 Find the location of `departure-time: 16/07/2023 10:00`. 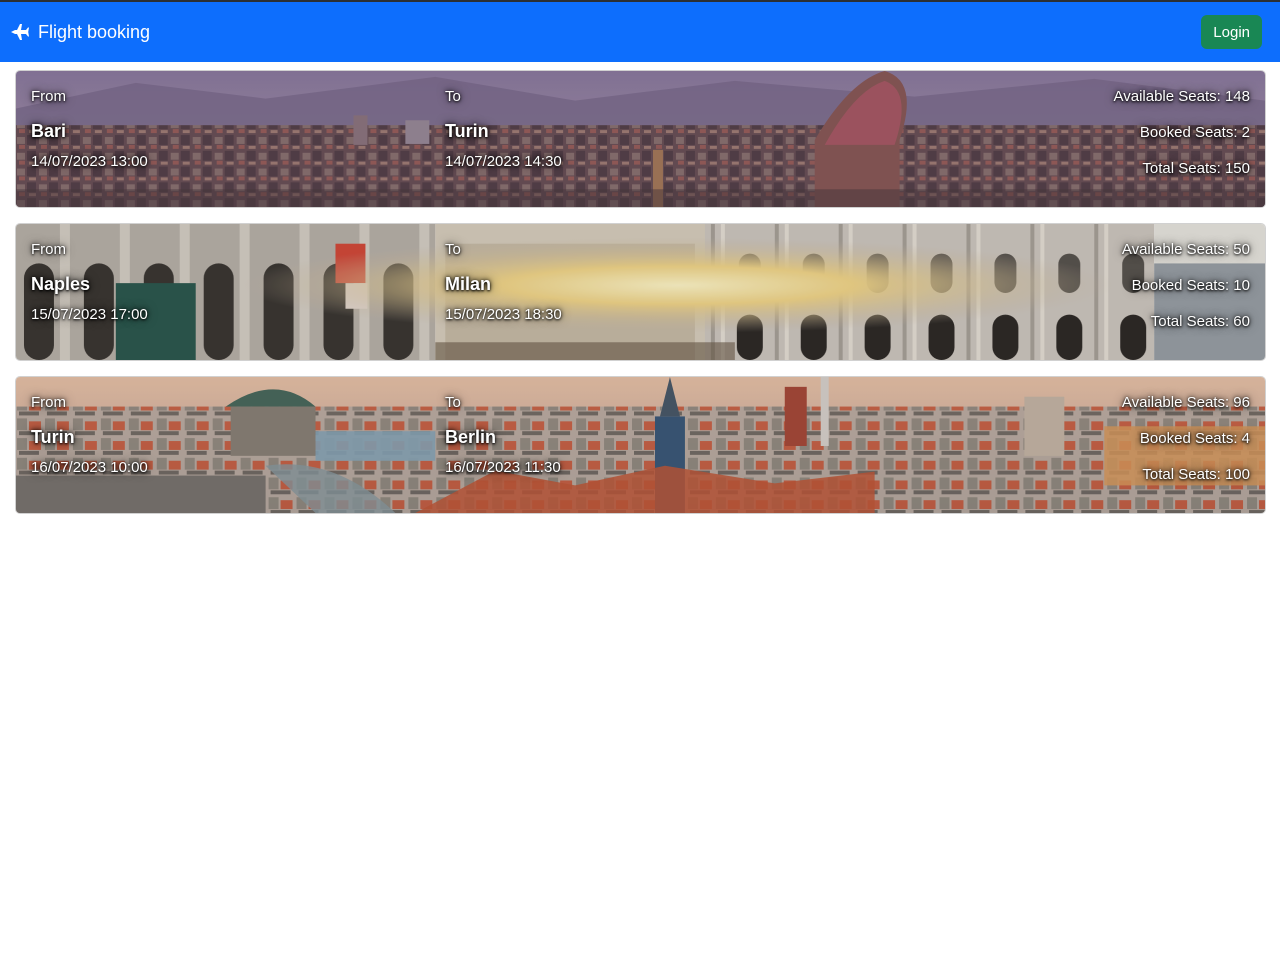

departure-time: 16/07/2023 10:00 is located at coordinates (89, 467).